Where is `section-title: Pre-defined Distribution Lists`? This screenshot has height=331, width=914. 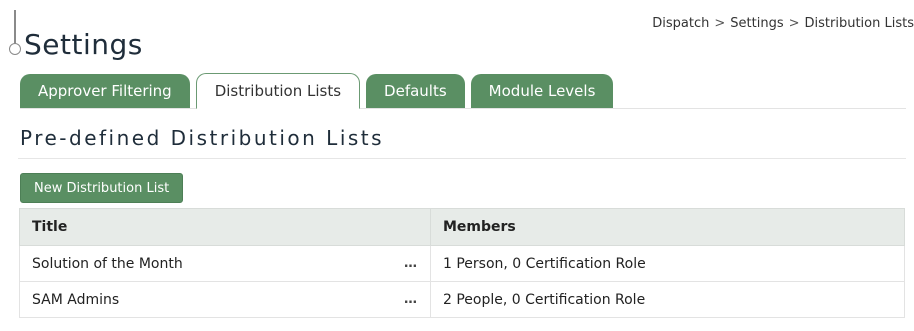
section-title: Pre-defined Distribution Lists is located at coordinates (202, 138).